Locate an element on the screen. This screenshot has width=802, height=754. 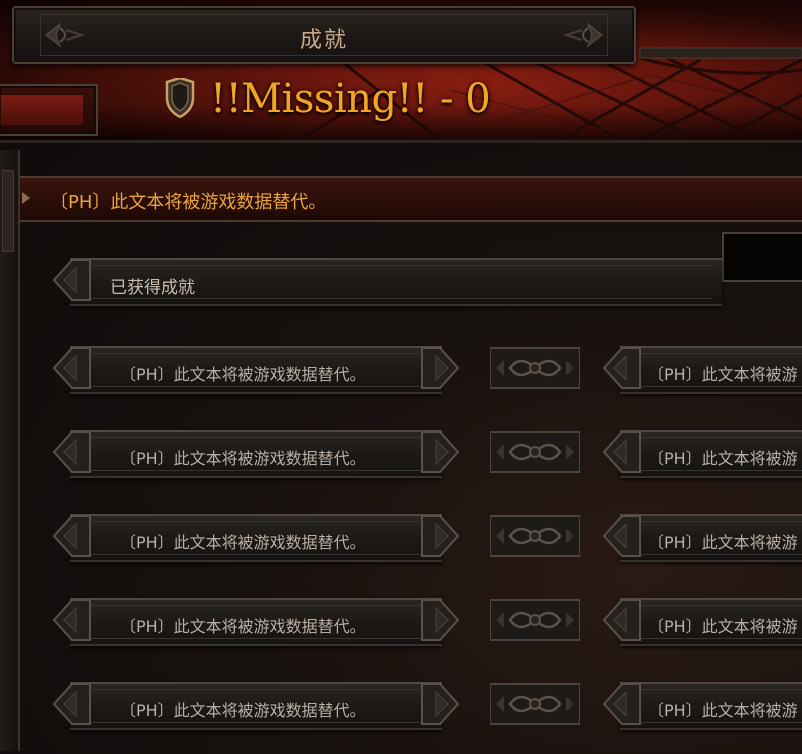
achievement-points-headline: !!Missing!! - 0 is located at coordinates (350, 99).